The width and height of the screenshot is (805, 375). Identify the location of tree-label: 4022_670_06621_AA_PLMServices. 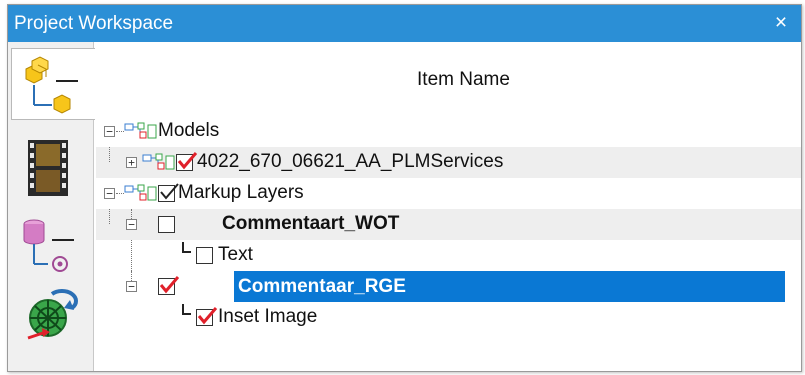
(350, 161).